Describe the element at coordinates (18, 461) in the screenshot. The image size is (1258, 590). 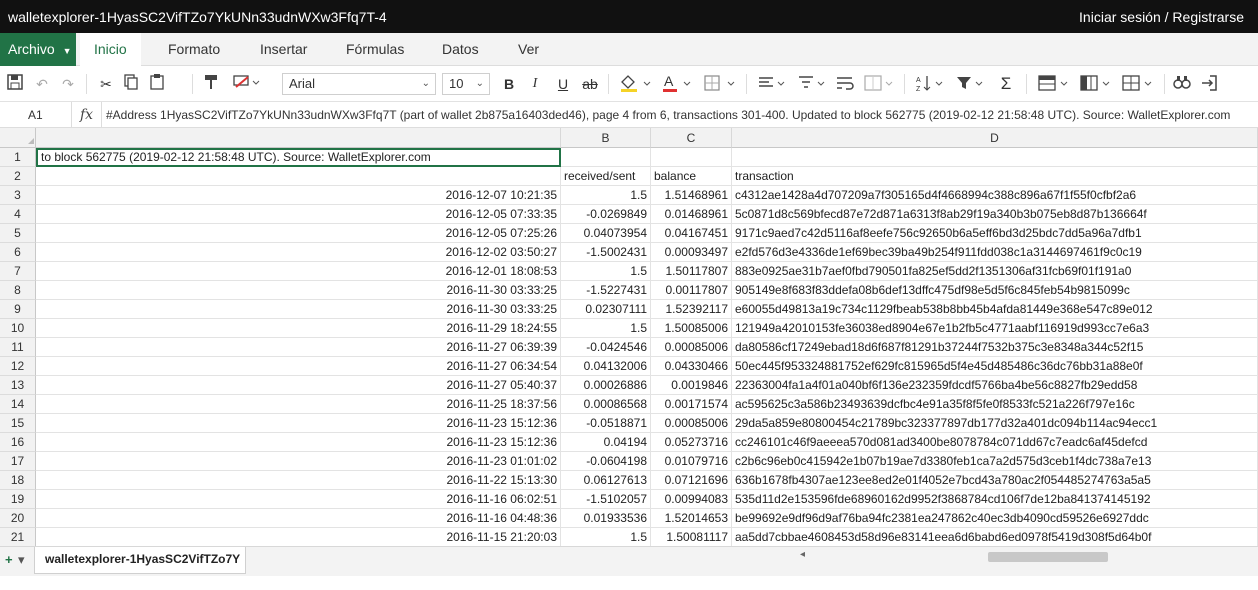
I see `row-header: 17` at that location.